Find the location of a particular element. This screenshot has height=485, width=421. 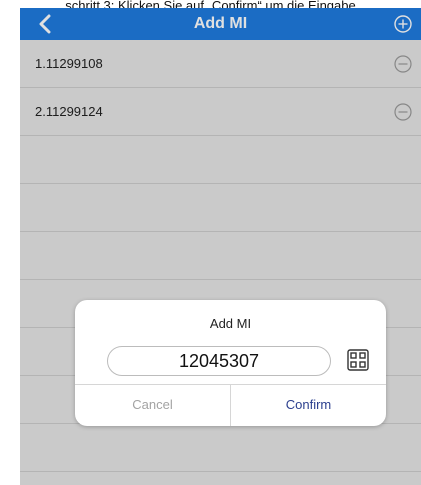

confirm-button: Confirm is located at coordinates (308, 405).